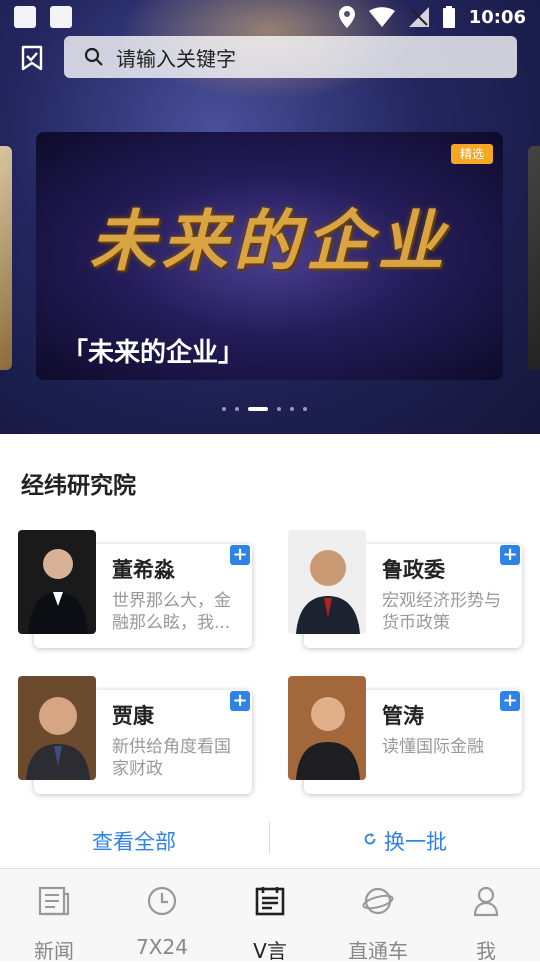 This screenshot has height=964, width=540. I want to click on banner-caption: 「未来的企业」, so click(153, 353).